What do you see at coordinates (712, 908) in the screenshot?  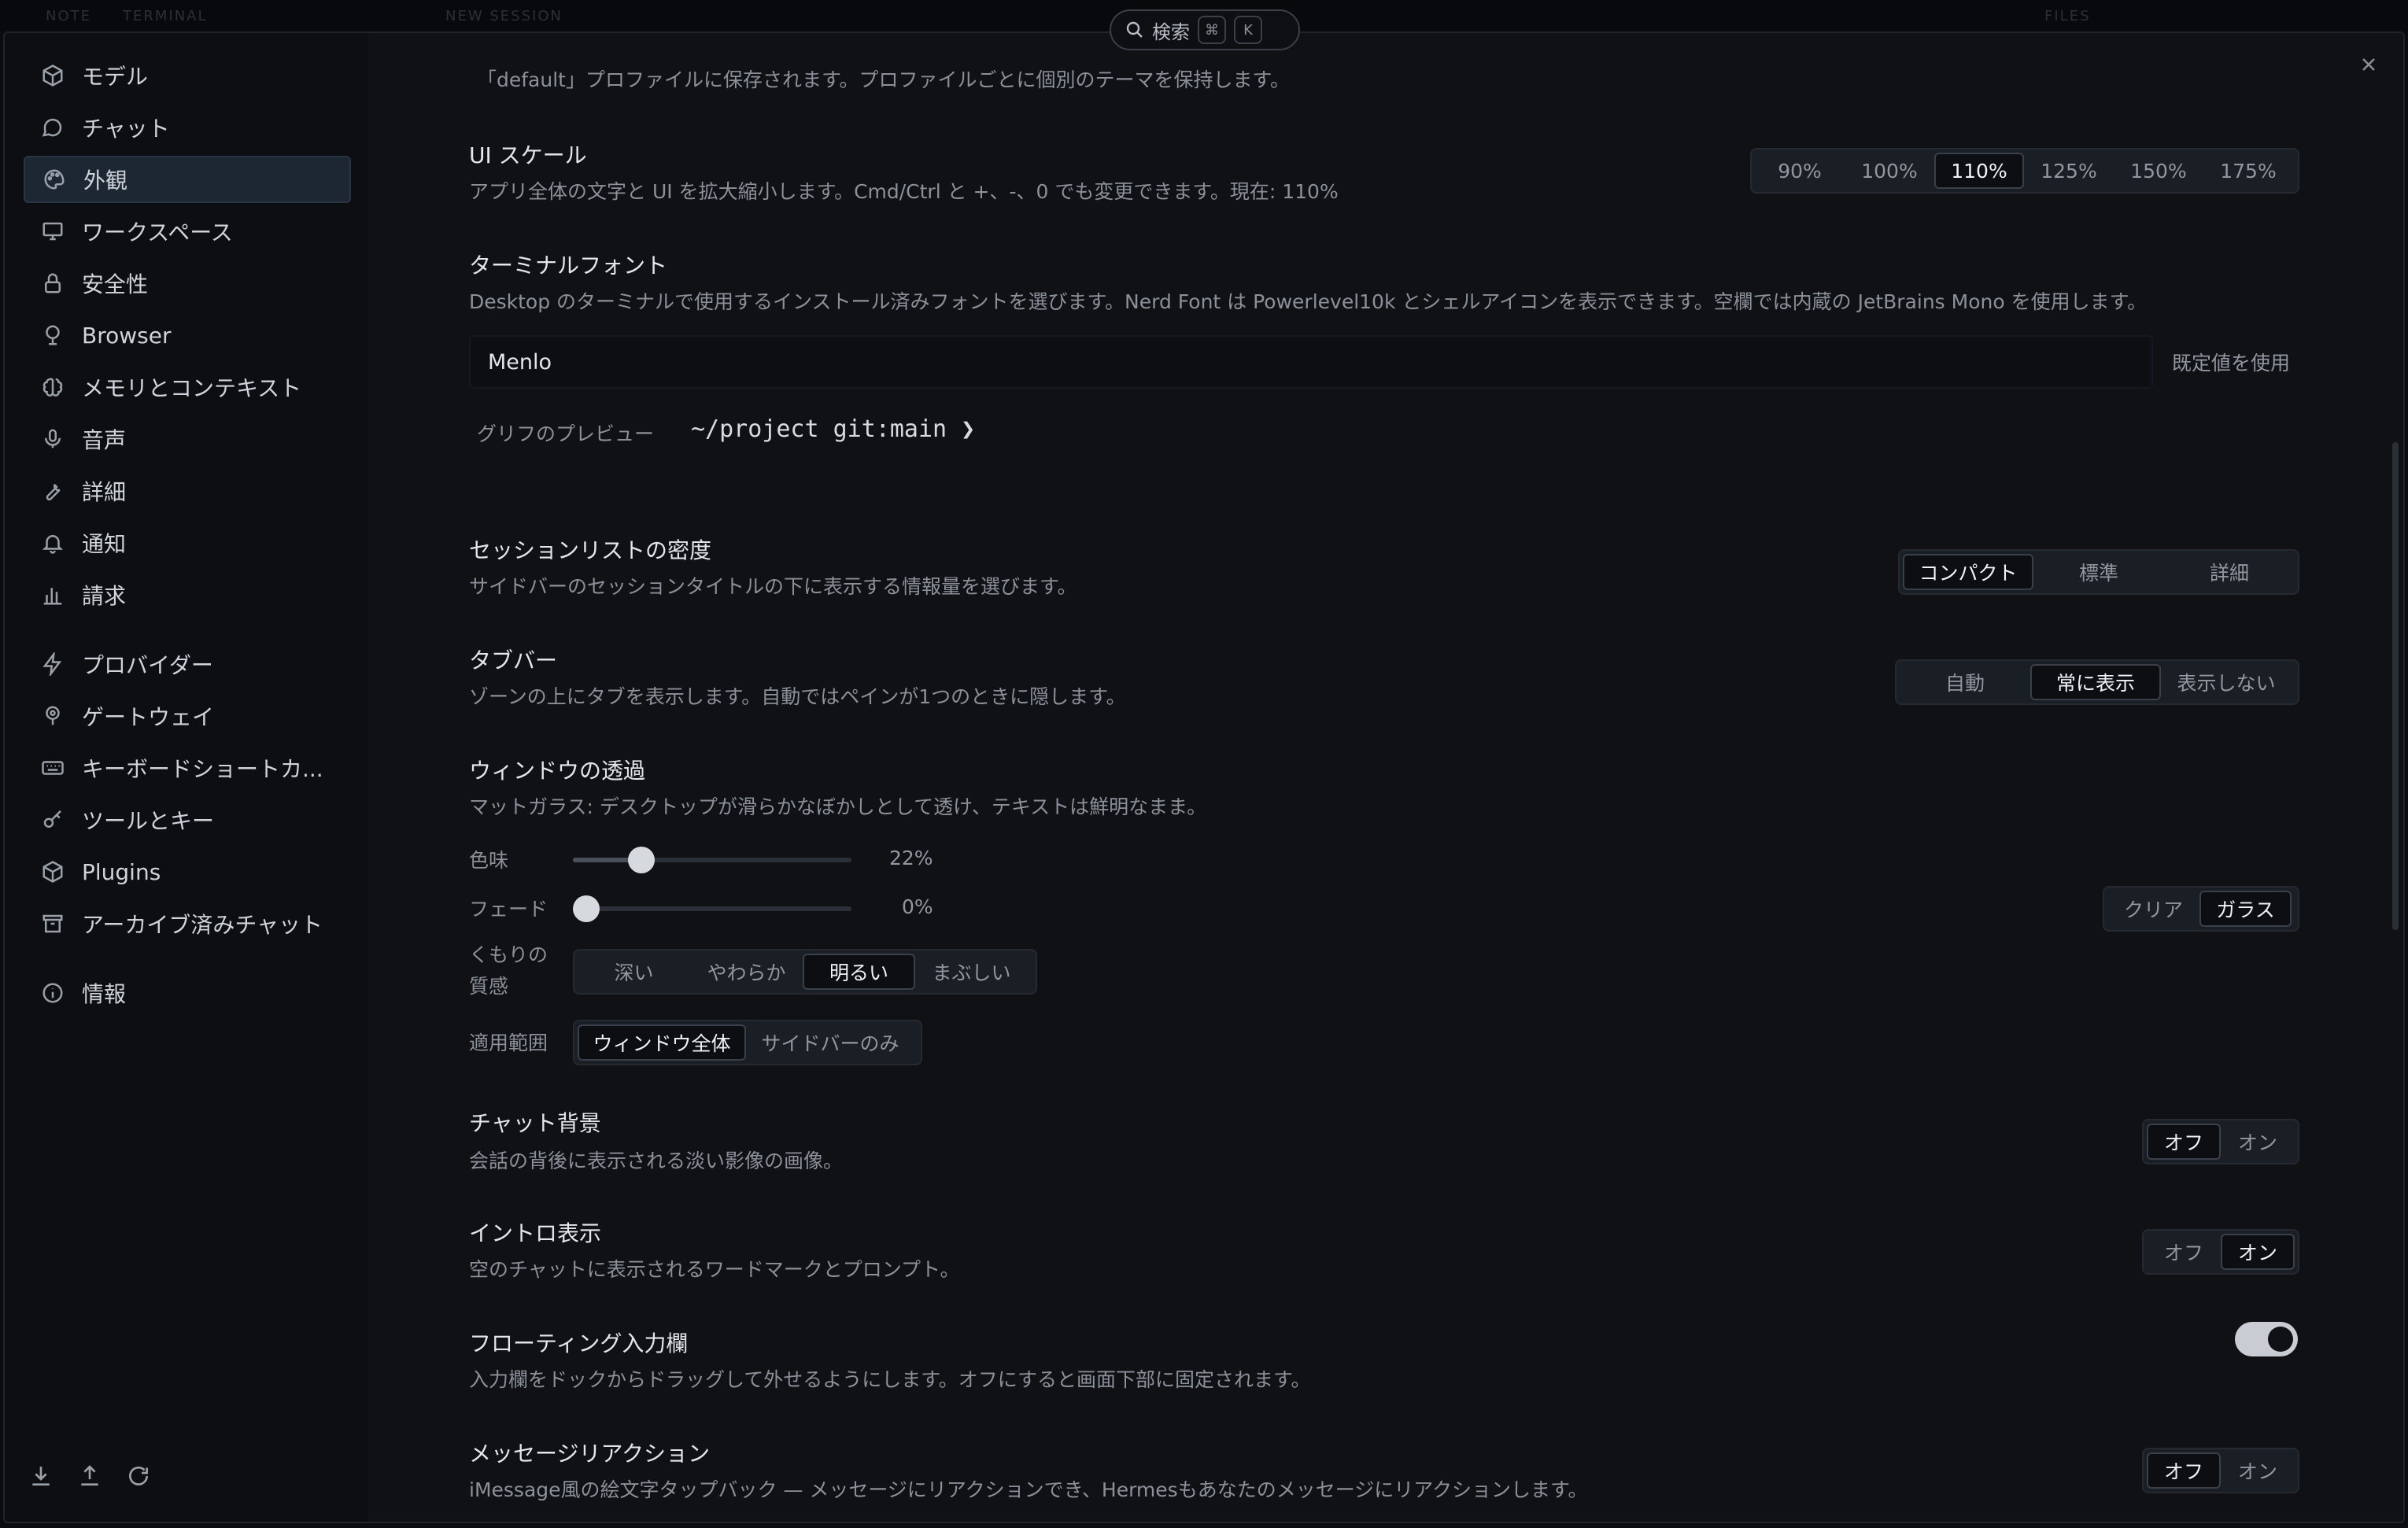 I see `fade-slider` at bounding box center [712, 908].